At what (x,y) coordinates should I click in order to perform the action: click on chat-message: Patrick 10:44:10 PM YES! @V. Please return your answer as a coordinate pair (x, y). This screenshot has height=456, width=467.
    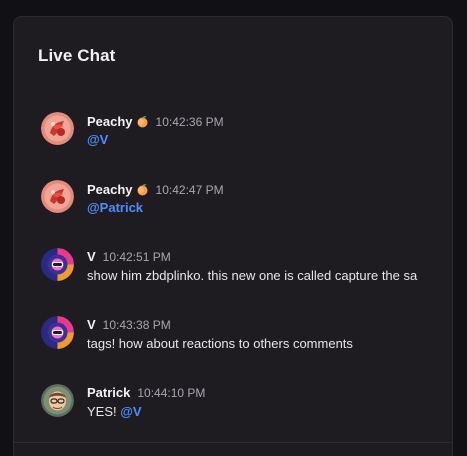
    Looking at the image, I should click on (246, 402).